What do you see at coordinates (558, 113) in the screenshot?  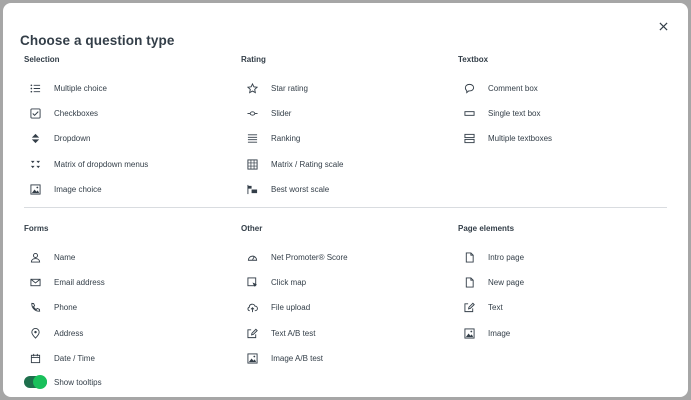 I see `question-type-single-text-box: Single text box` at bounding box center [558, 113].